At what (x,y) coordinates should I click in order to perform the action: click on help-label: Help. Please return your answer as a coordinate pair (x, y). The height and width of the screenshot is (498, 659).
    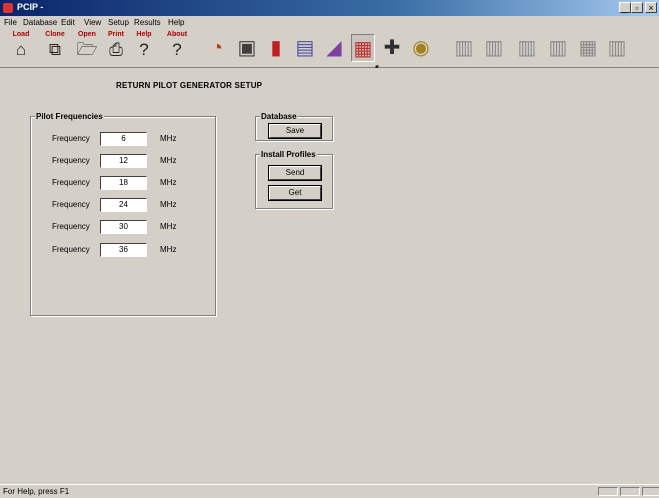
    Looking at the image, I should click on (144, 34).